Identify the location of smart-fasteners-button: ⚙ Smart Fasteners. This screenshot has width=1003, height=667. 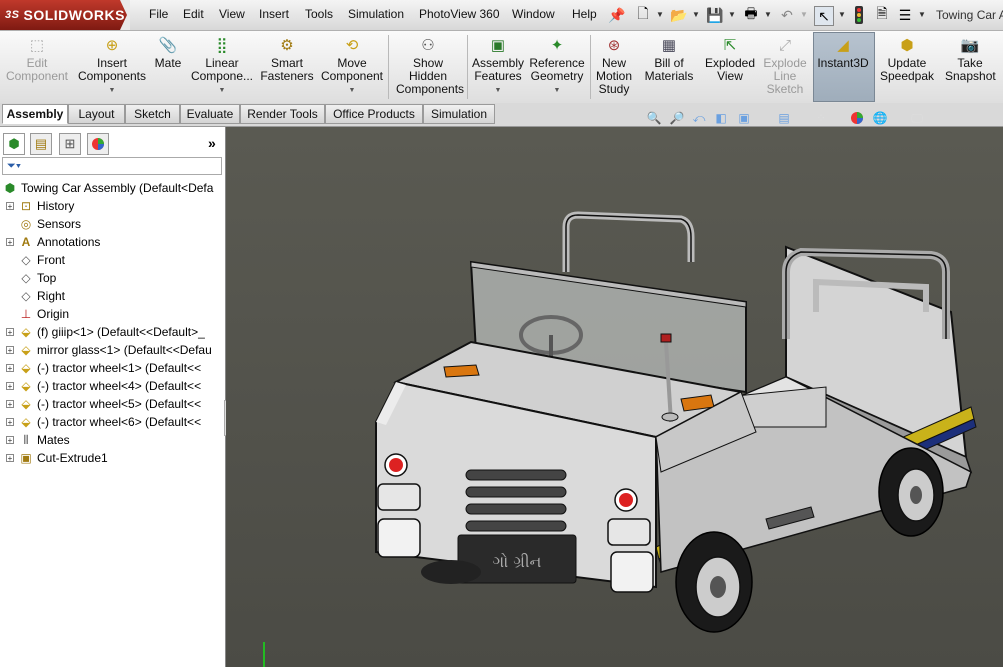
(287, 67).